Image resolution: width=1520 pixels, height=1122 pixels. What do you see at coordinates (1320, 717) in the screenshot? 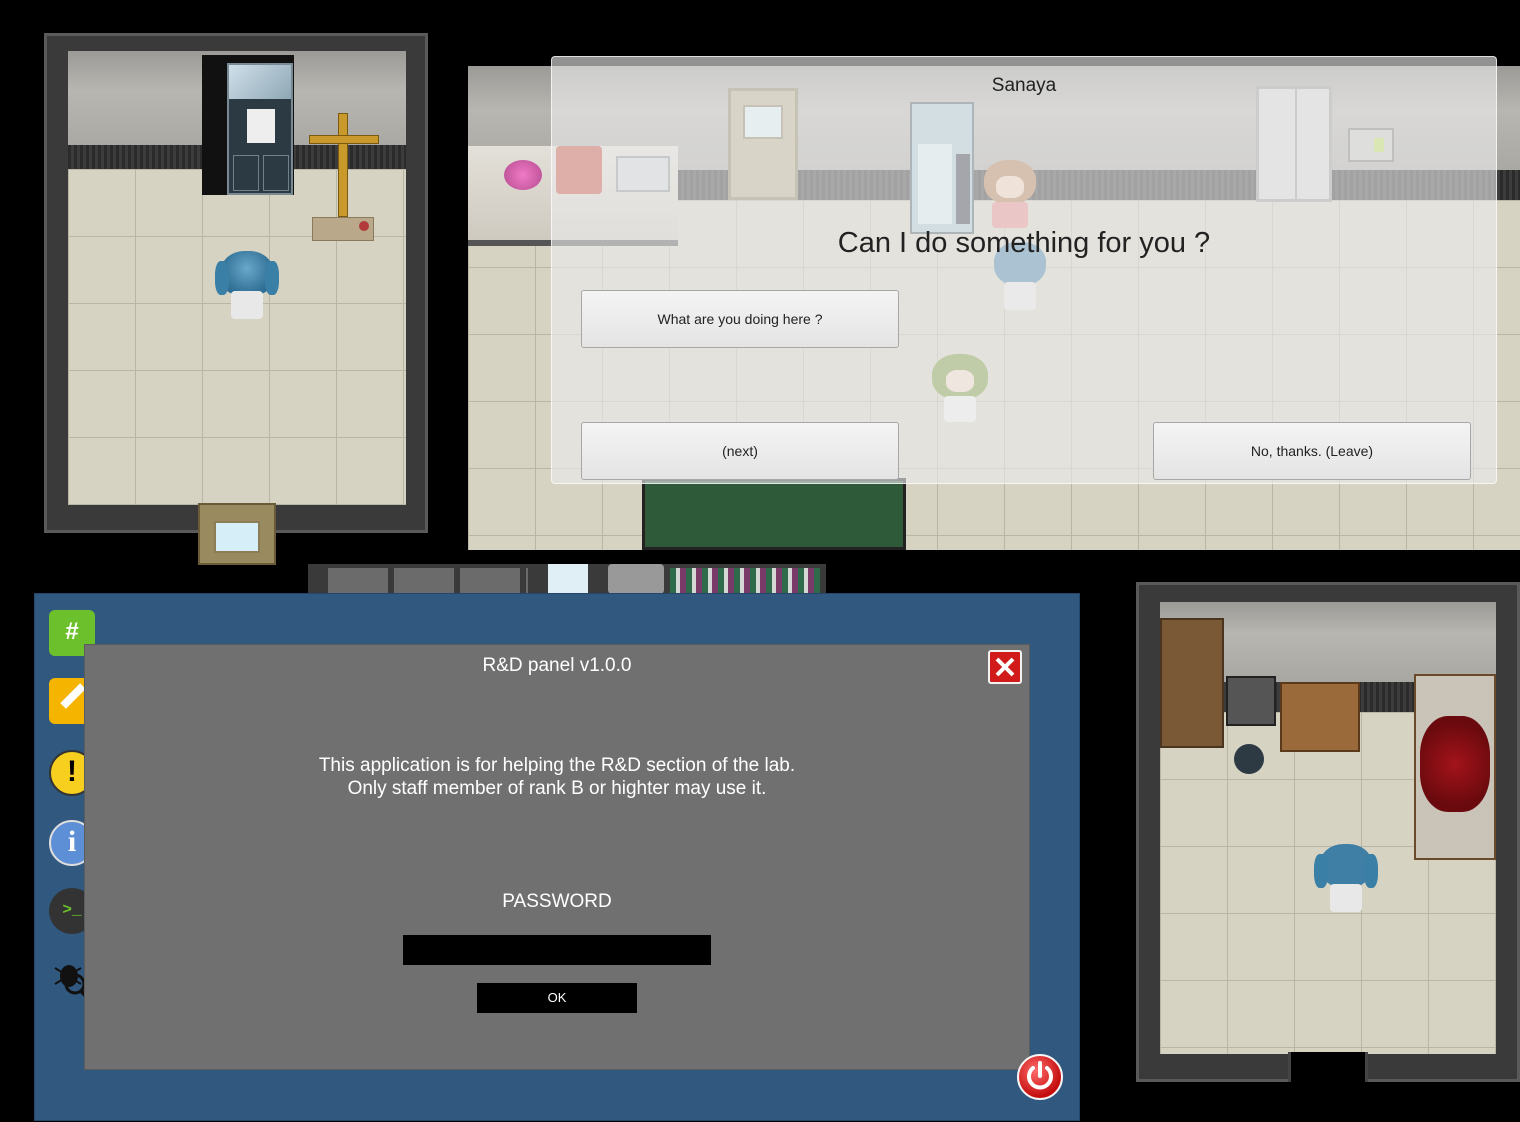
I see `wooden-table` at bounding box center [1320, 717].